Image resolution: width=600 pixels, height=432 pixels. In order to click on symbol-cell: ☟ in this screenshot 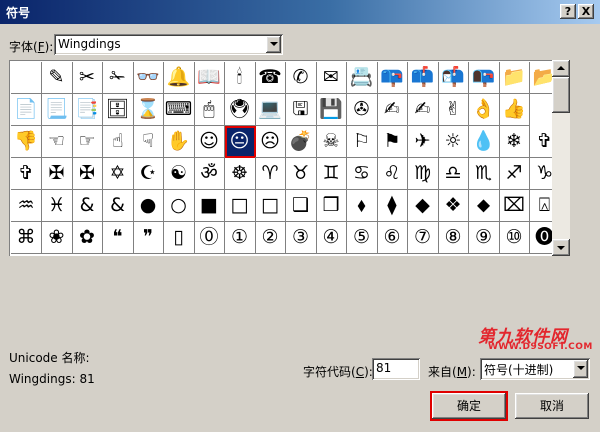, I will do `click(148, 142)`.